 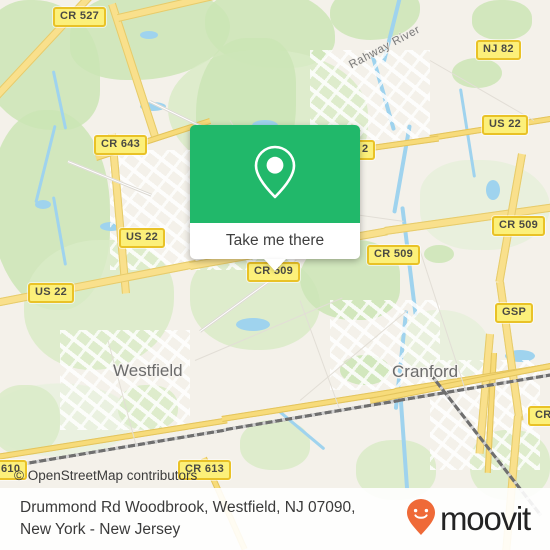 I want to click on location-popup-card: Take me there, so click(x=275, y=198).